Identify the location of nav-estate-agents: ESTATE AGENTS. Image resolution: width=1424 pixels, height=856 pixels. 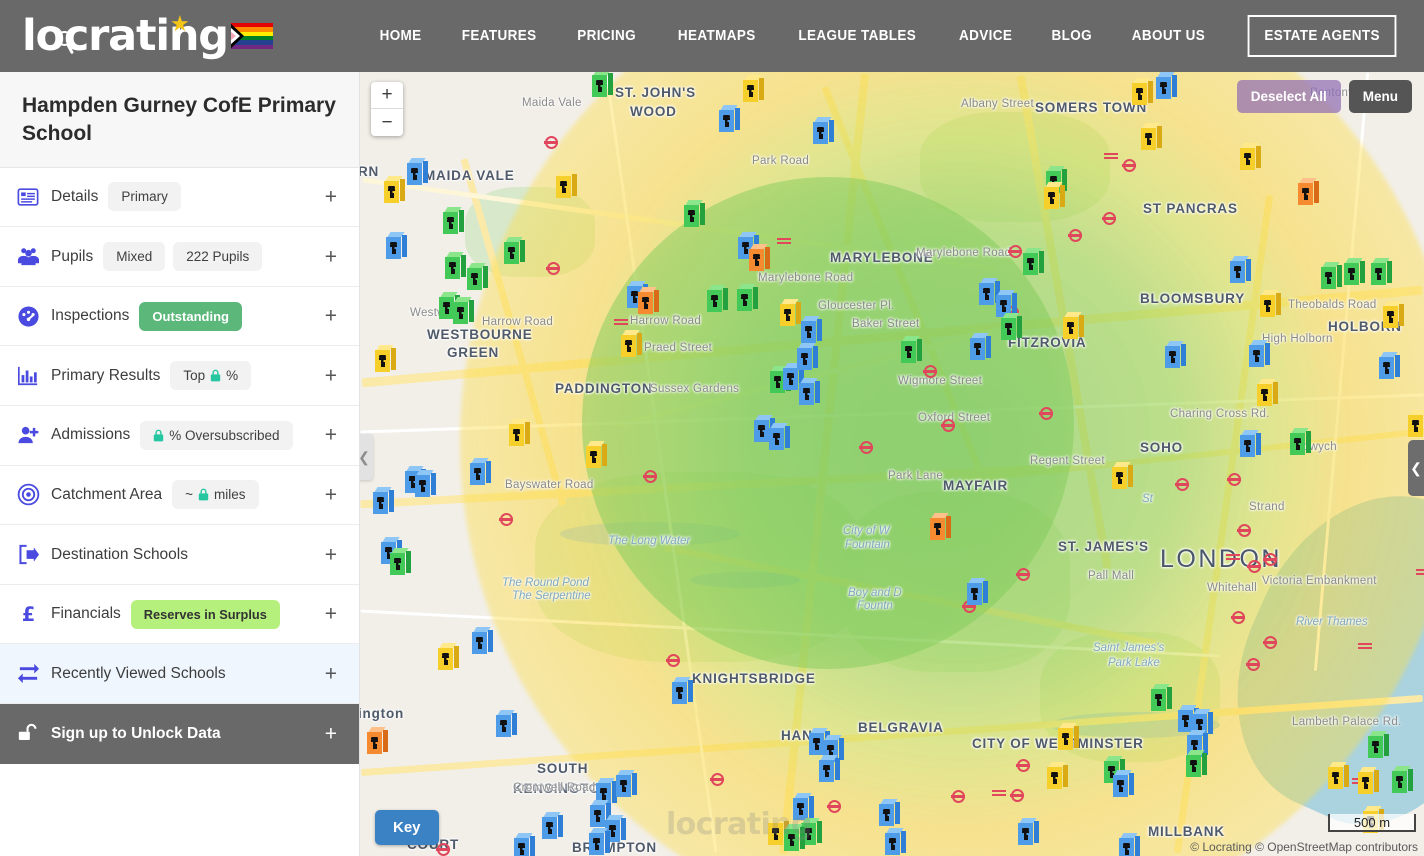
(1322, 36).